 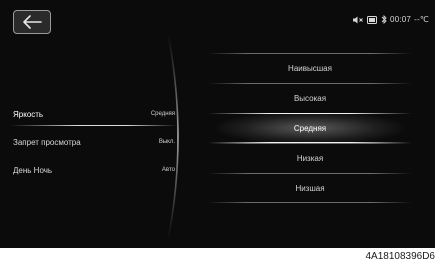 What do you see at coordinates (92, 114) in the screenshot?
I see `menu-item-brightness: Яркость Средняя` at bounding box center [92, 114].